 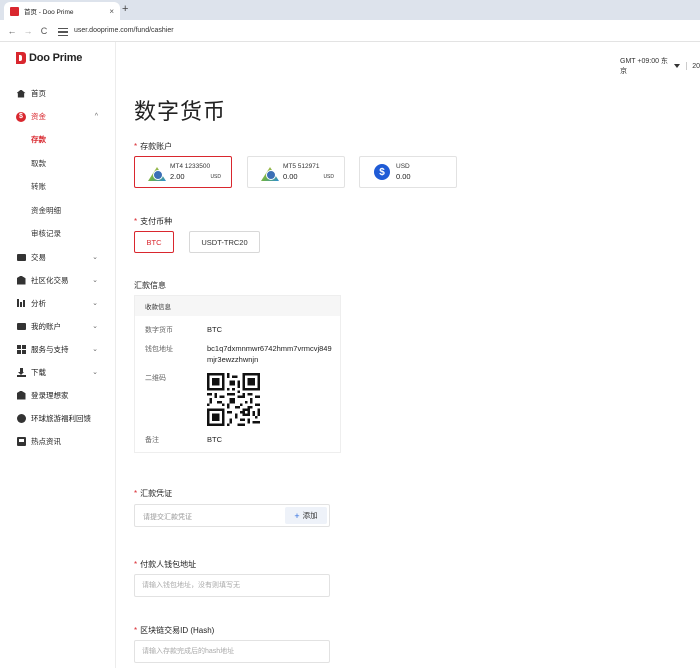 What do you see at coordinates (214, 439) in the screenshot?
I see `note-value: BTC` at bounding box center [214, 439].